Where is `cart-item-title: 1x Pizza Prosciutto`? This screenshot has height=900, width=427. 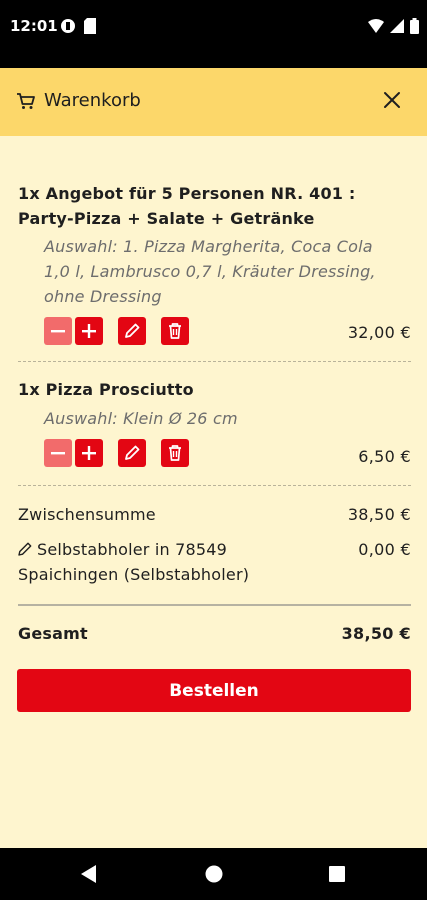 cart-item-title: 1x Pizza Prosciutto is located at coordinates (106, 389).